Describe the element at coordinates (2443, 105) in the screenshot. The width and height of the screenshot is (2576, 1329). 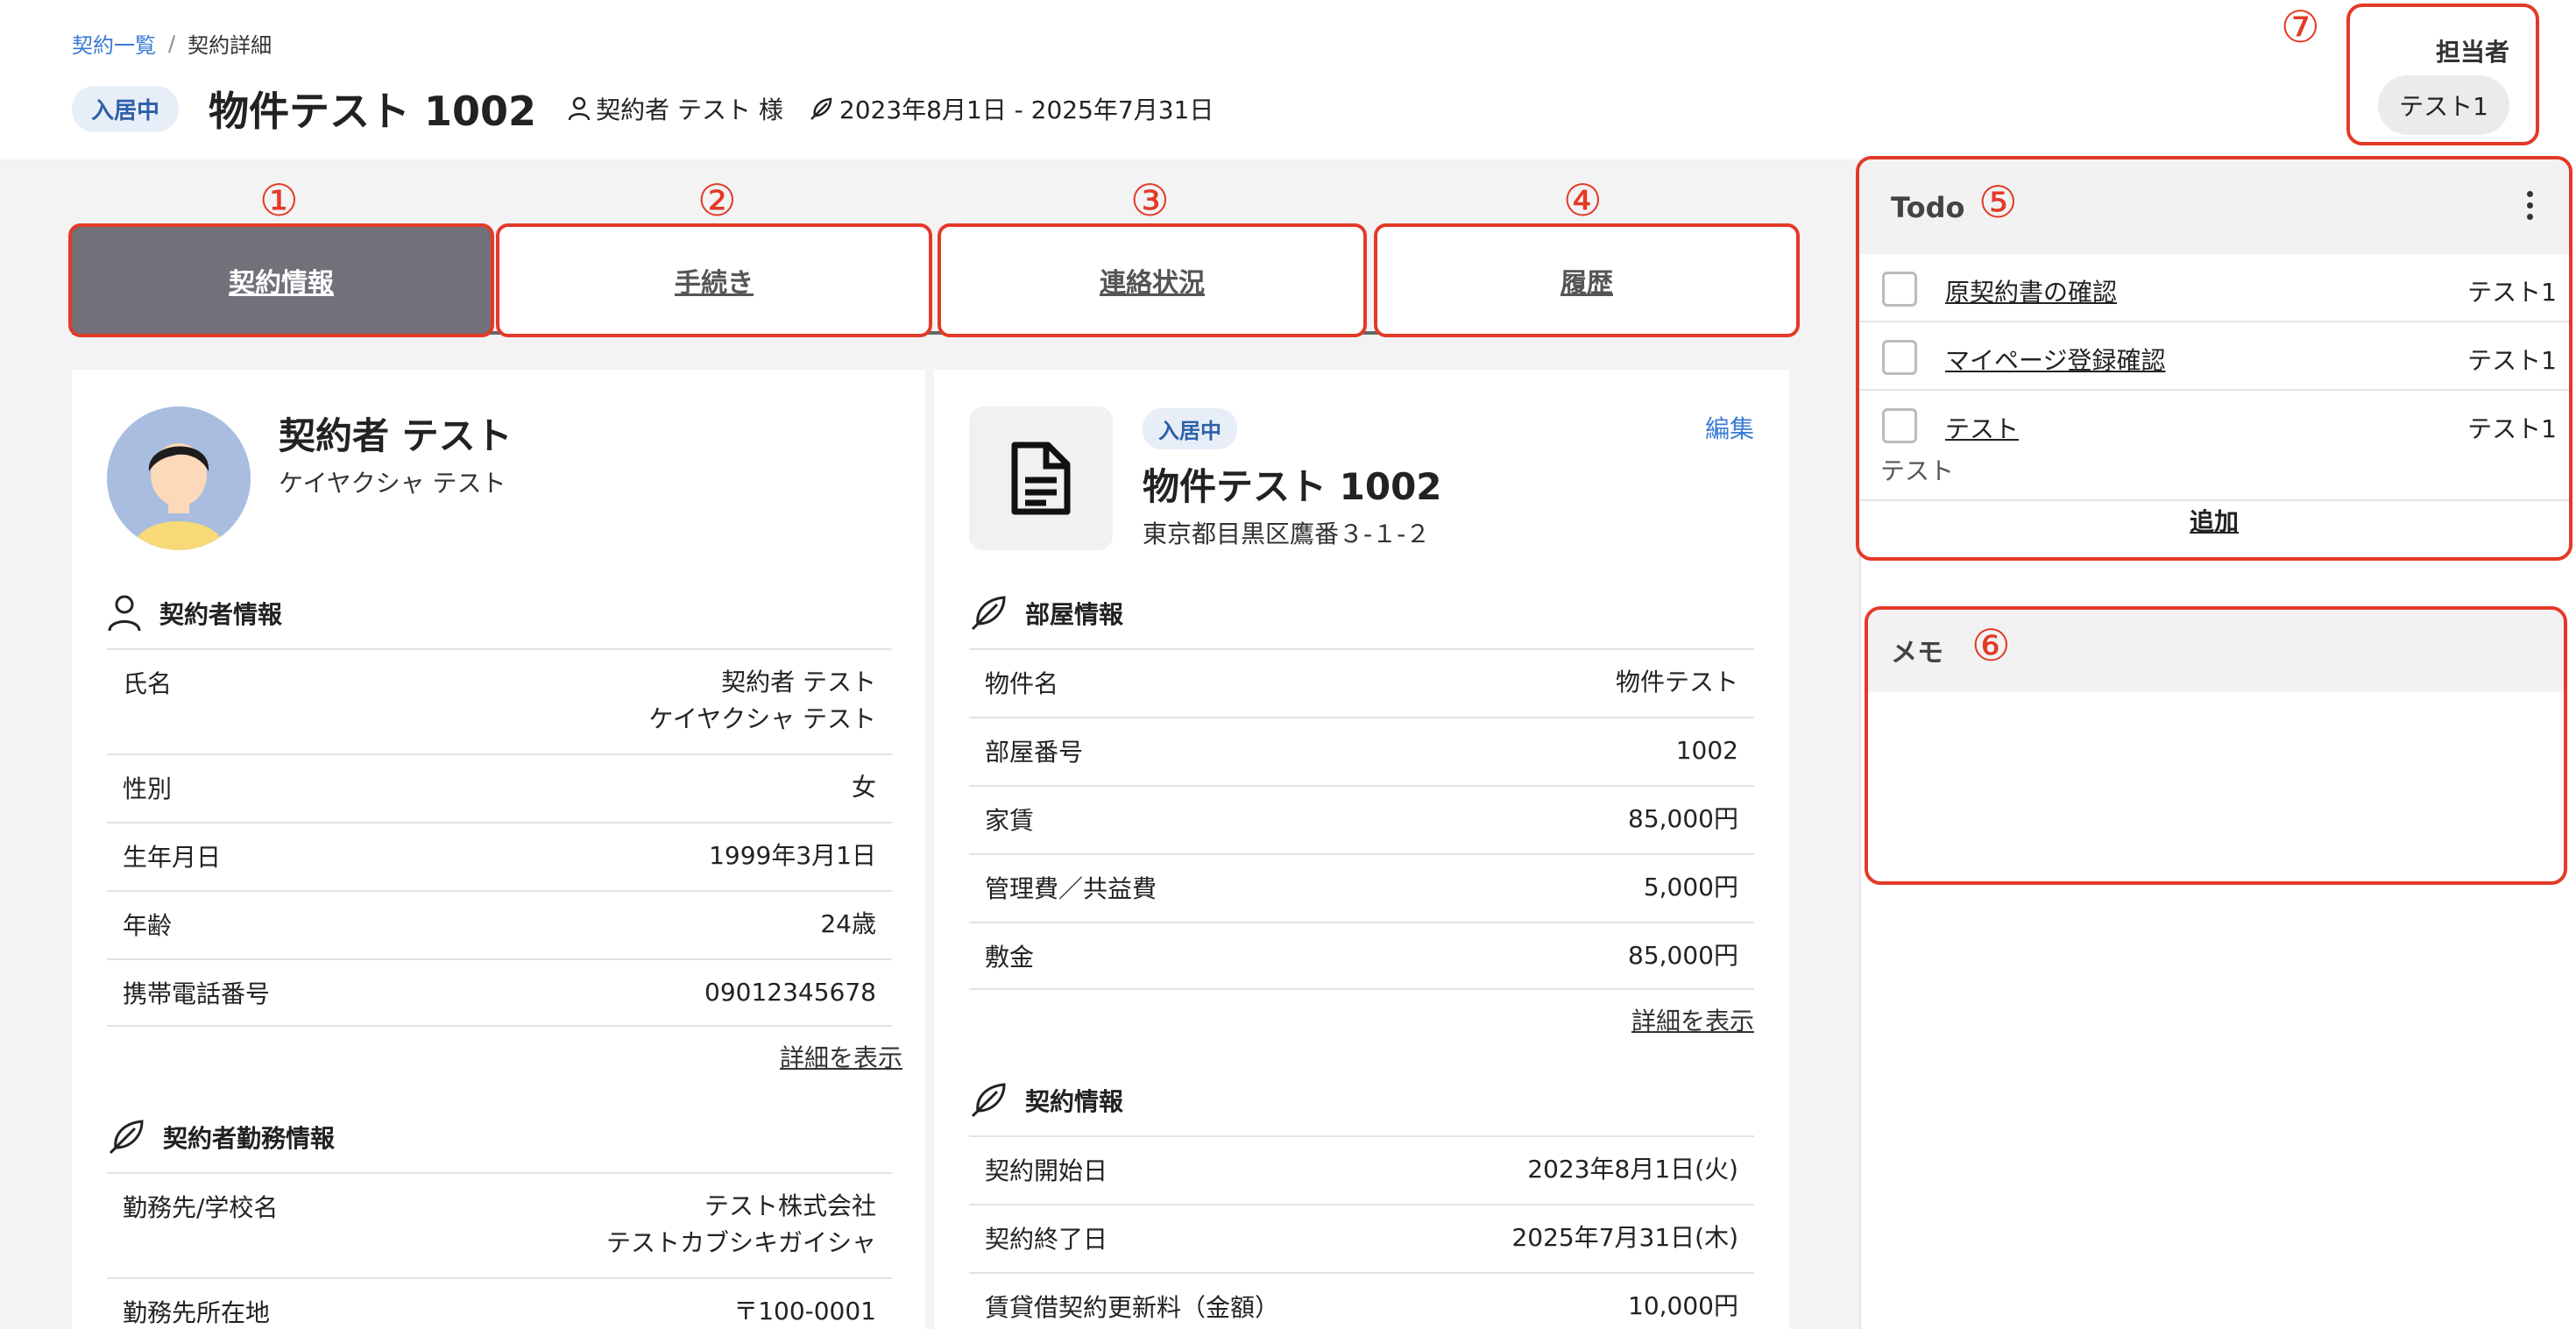
I see `assignee-chip: テスト1` at that location.